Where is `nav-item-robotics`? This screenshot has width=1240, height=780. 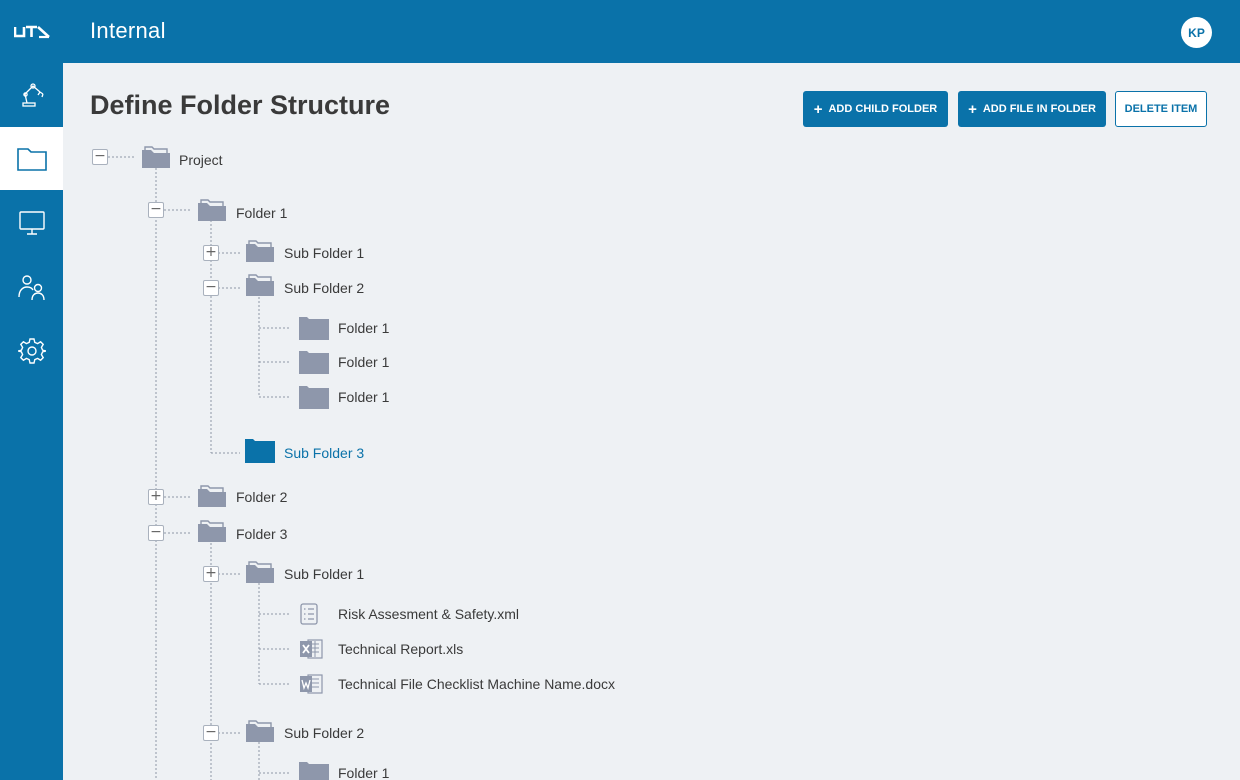 nav-item-robotics is located at coordinates (31, 94).